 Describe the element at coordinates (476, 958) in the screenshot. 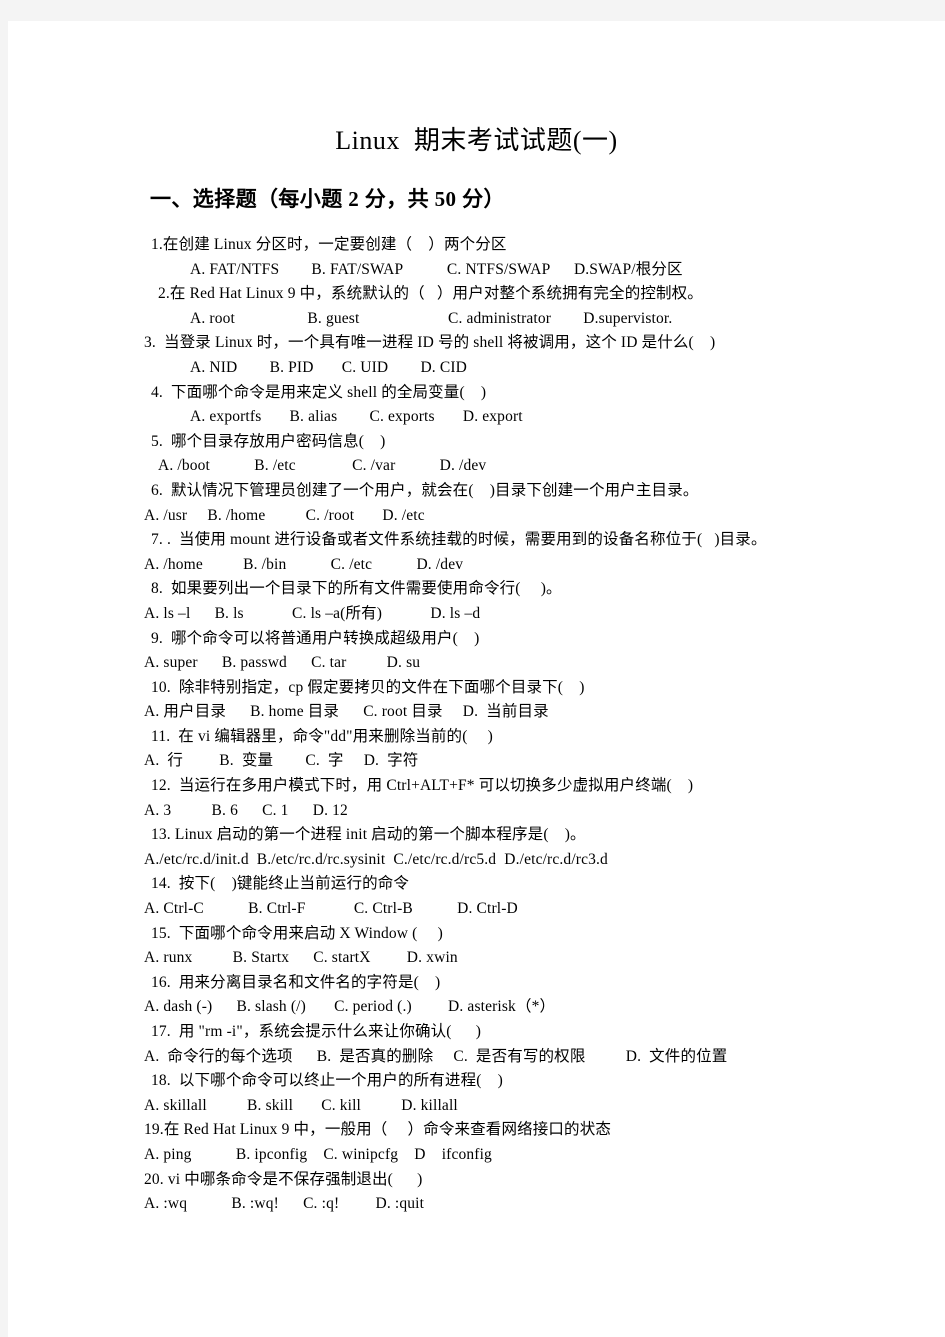

I see `question-options: A. runx B. Startx C. startX D. xwin` at that location.